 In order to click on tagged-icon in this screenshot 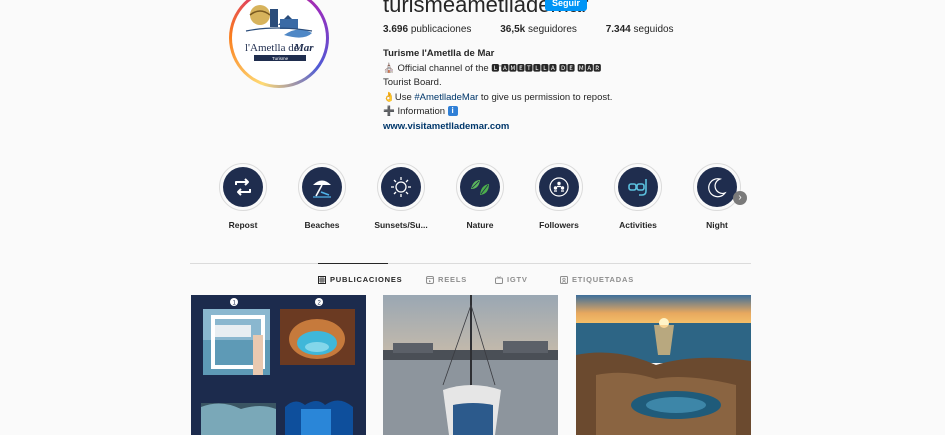, I will do `click(564, 279)`.